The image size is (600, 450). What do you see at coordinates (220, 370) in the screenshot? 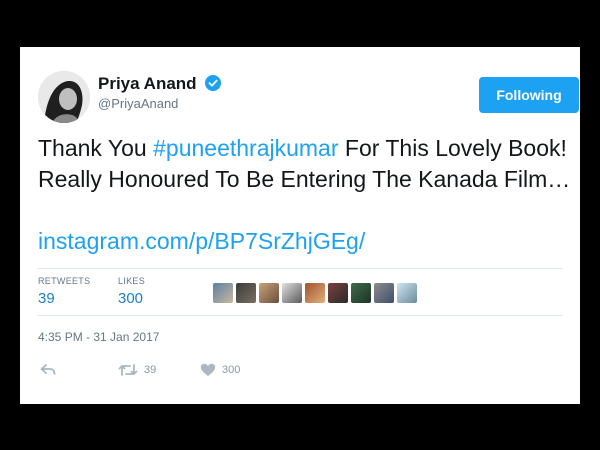
I see `like-button: 300` at bounding box center [220, 370].